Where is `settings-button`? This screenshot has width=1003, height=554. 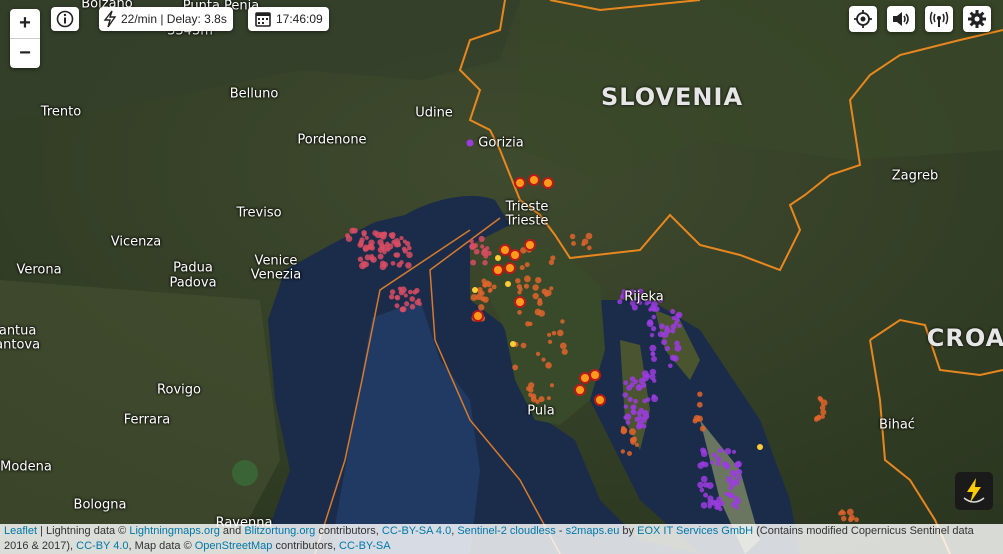
settings-button is located at coordinates (977, 19).